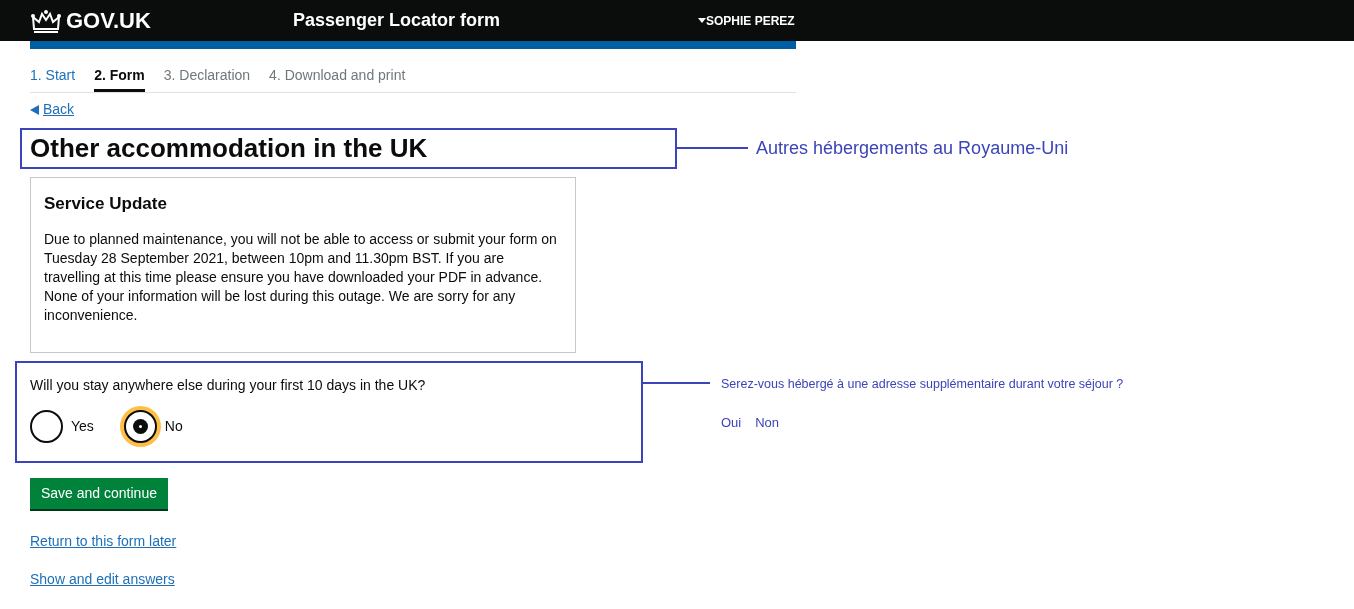 Image resolution: width=1354 pixels, height=609 pixels. I want to click on question-label: Will you stay anywhere else during your first 10 days in the UK?, so click(228, 385).